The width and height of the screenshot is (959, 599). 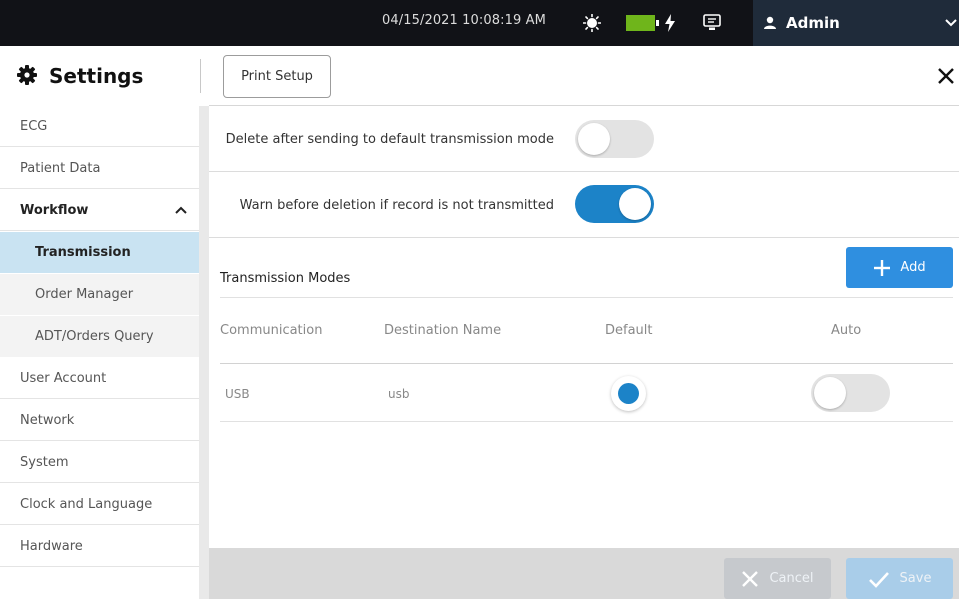 What do you see at coordinates (84, 294) in the screenshot?
I see `sidebar-item-label: Order Manager` at bounding box center [84, 294].